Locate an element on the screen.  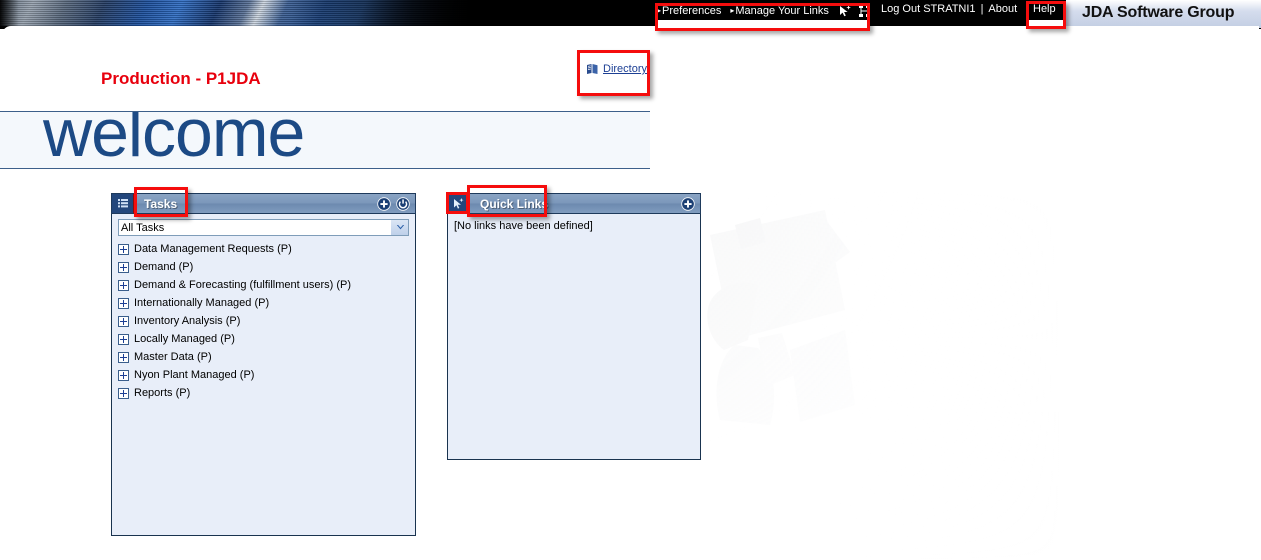
task-list-item: Demand (P) is located at coordinates (263, 267).